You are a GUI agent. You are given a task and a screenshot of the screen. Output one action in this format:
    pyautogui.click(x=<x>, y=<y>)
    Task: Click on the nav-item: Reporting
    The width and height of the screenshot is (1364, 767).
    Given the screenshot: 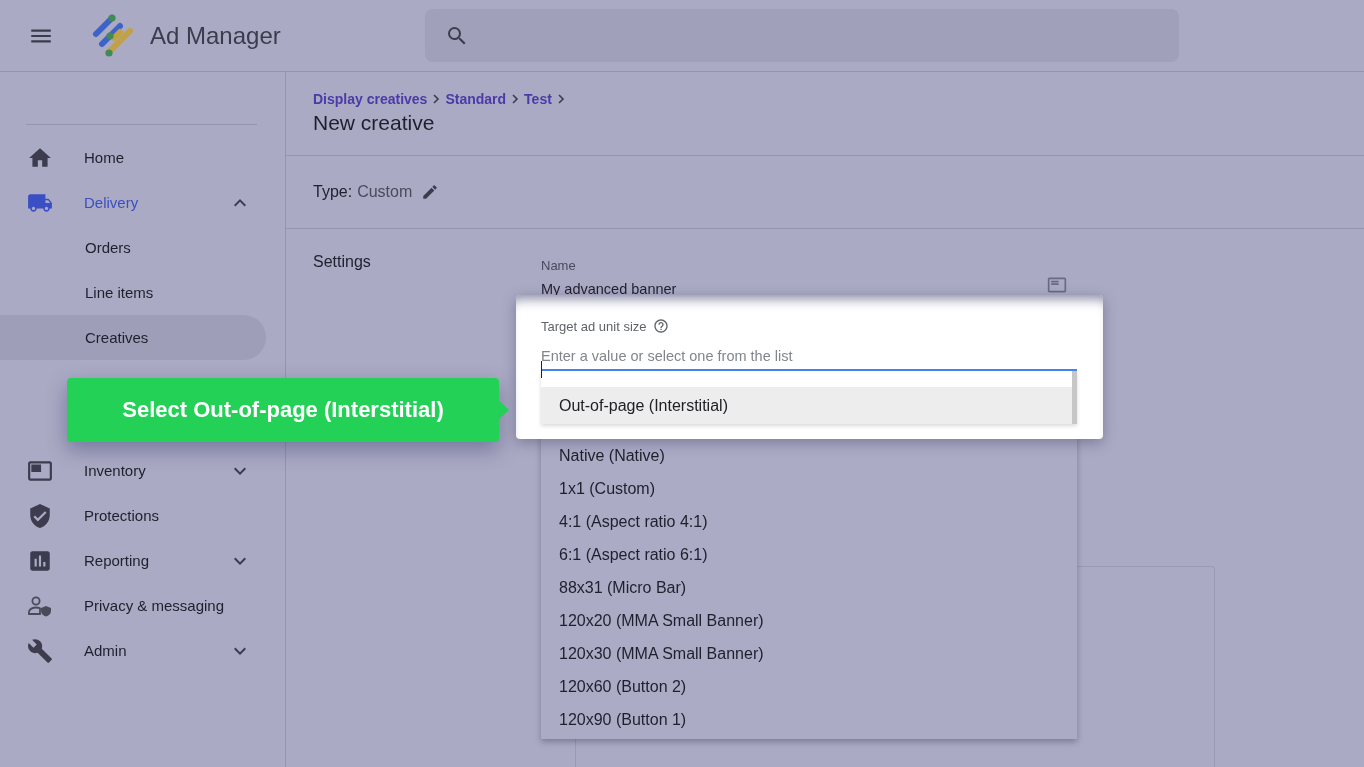 What is the action you would take?
    pyautogui.click(x=117, y=560)
    